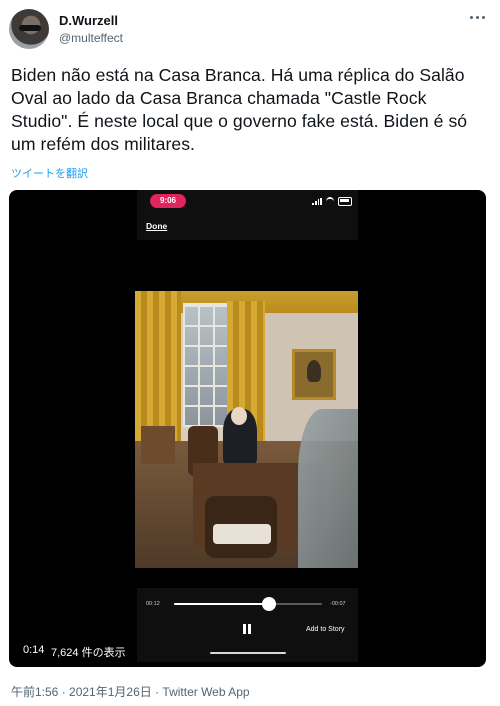 The height and width of the screenshot is (706, 500). What do you see at coordinates (34, 650) in the screenshot?
I see `video-time: 0:14` at bounding box center [34, 650].